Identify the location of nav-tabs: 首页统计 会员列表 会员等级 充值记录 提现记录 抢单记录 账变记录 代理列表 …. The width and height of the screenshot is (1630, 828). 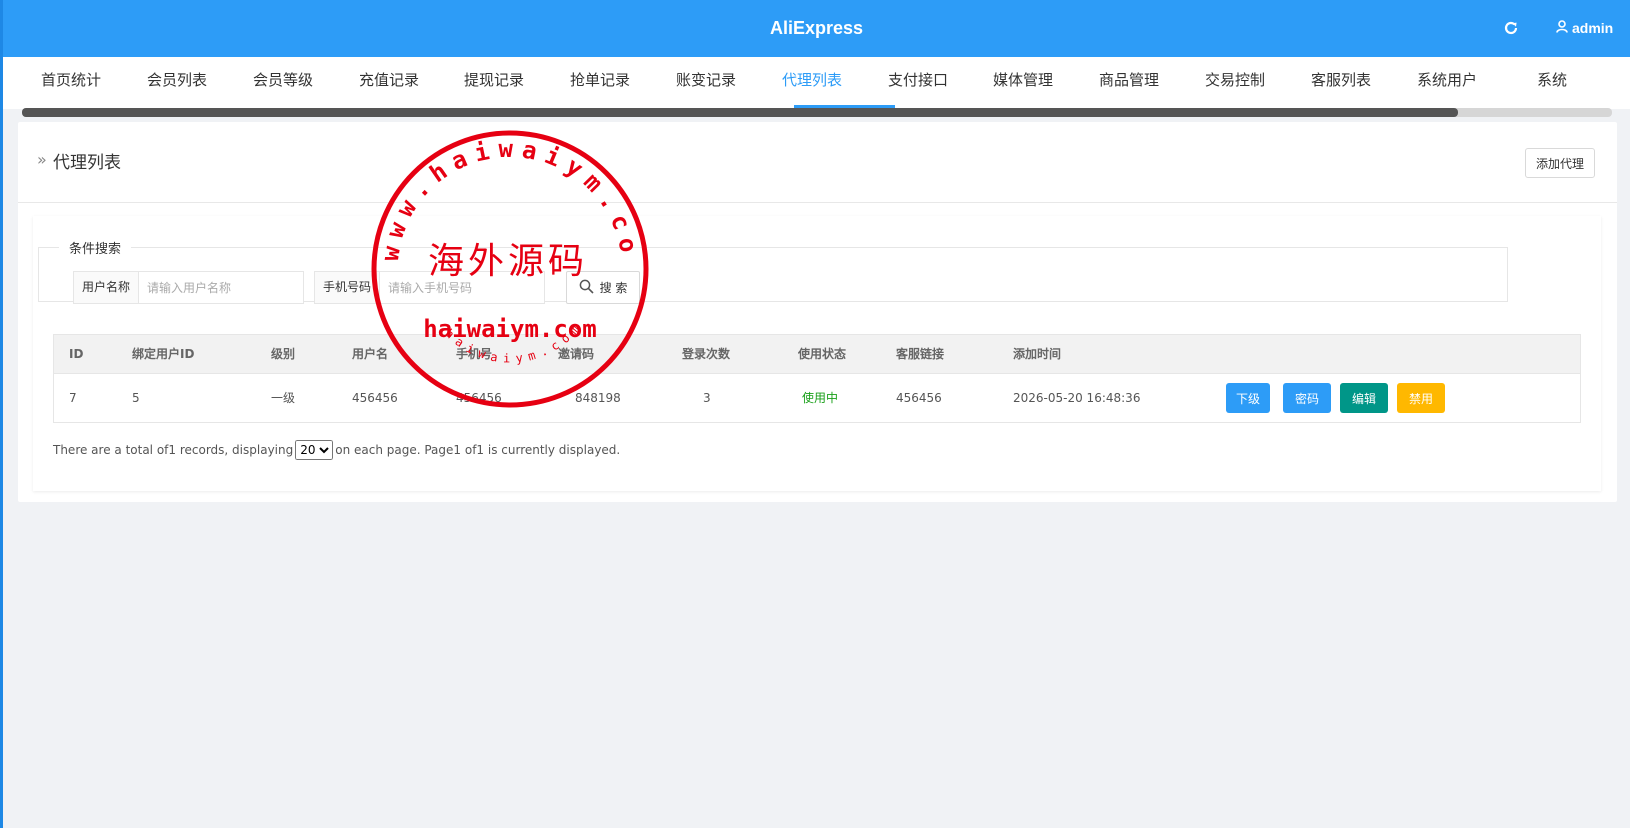
(816, 83).